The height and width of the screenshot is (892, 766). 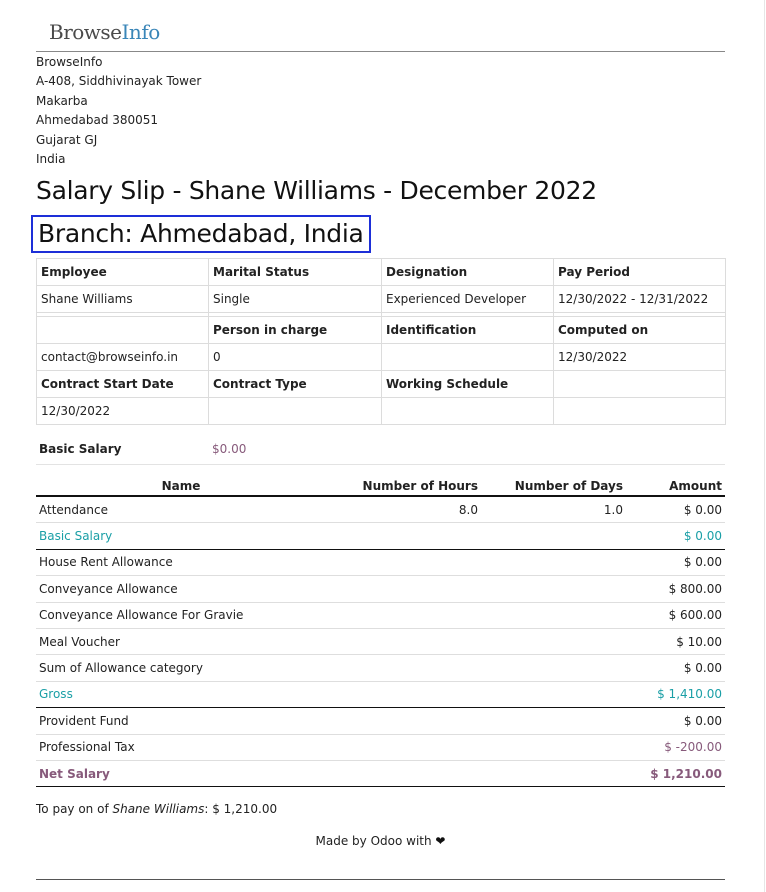 What do you see at coordinates (201, 234) in the screenshot?
I see `branch-heading: Branch: Ahmedabad, India` at bounding box center [201, 234].